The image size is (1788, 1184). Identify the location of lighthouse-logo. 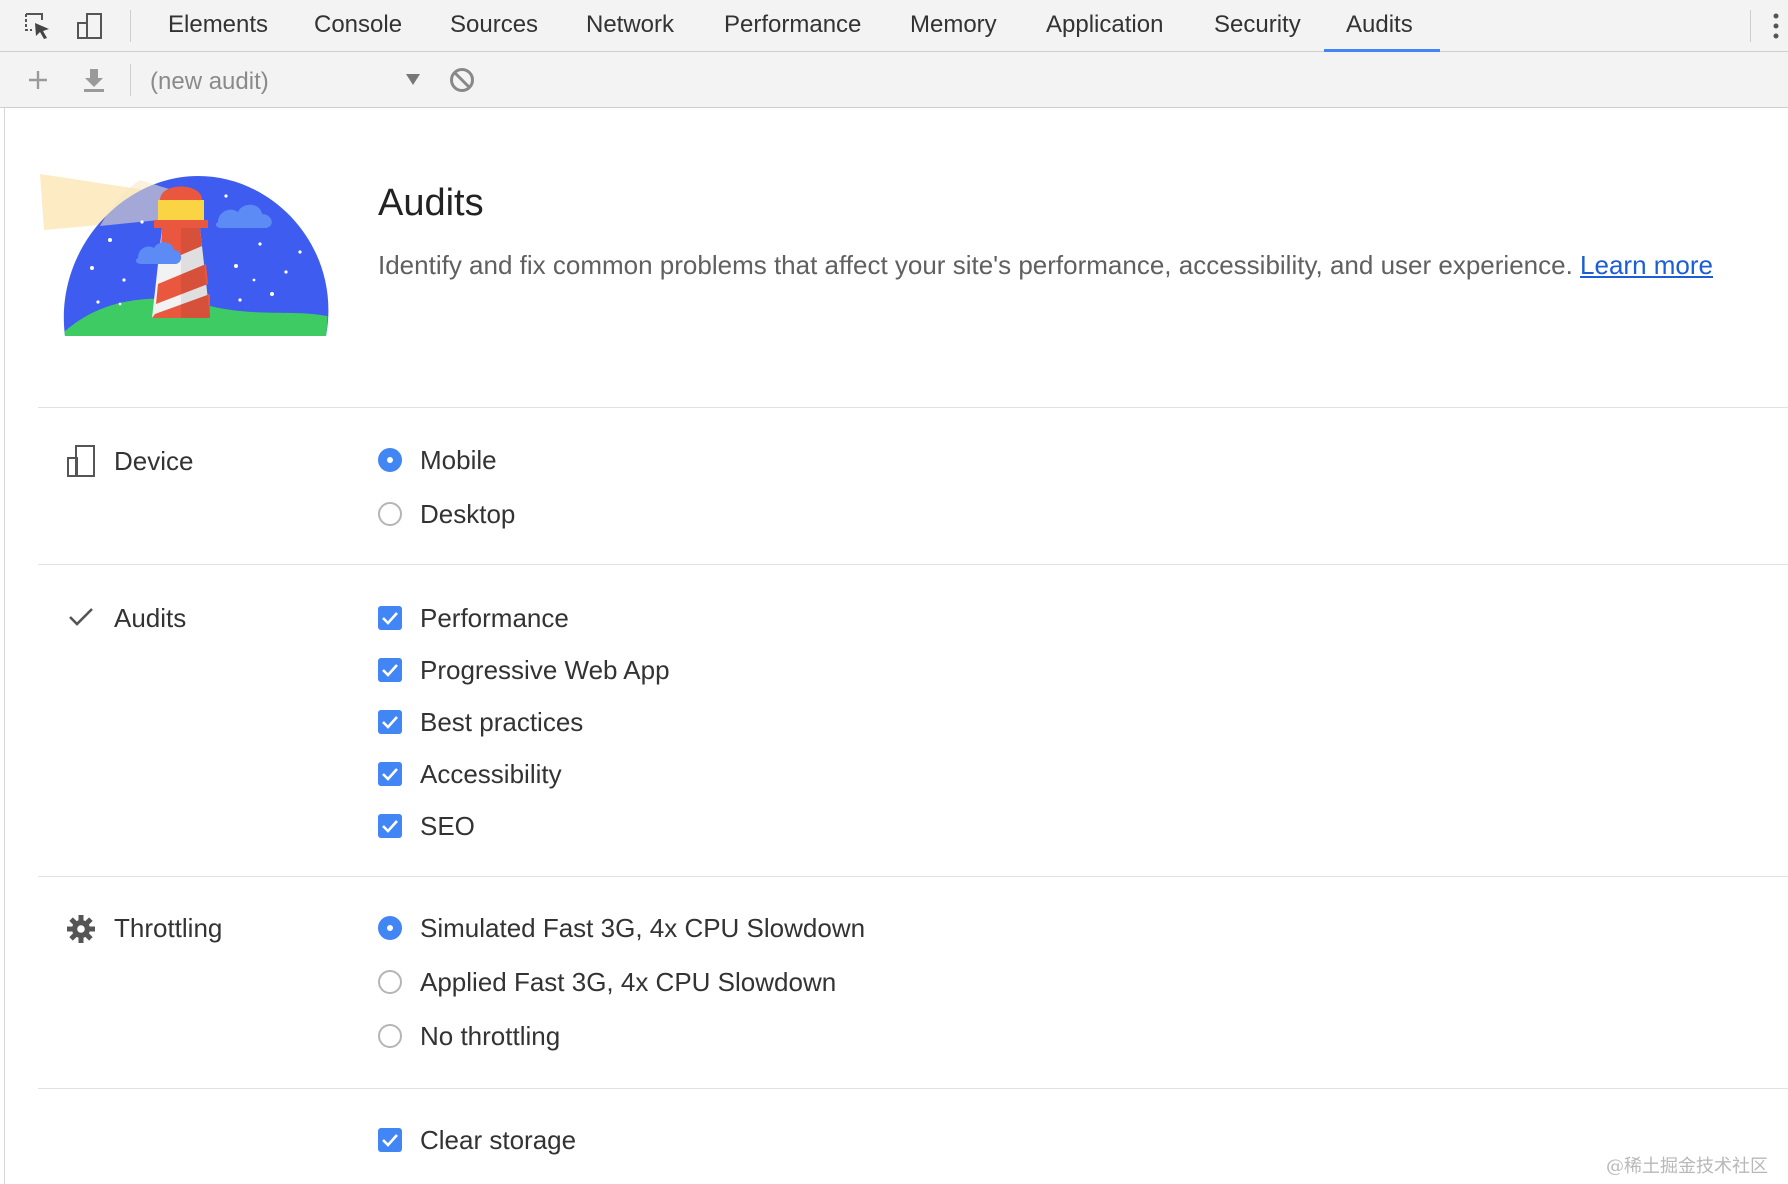
(185, 254).